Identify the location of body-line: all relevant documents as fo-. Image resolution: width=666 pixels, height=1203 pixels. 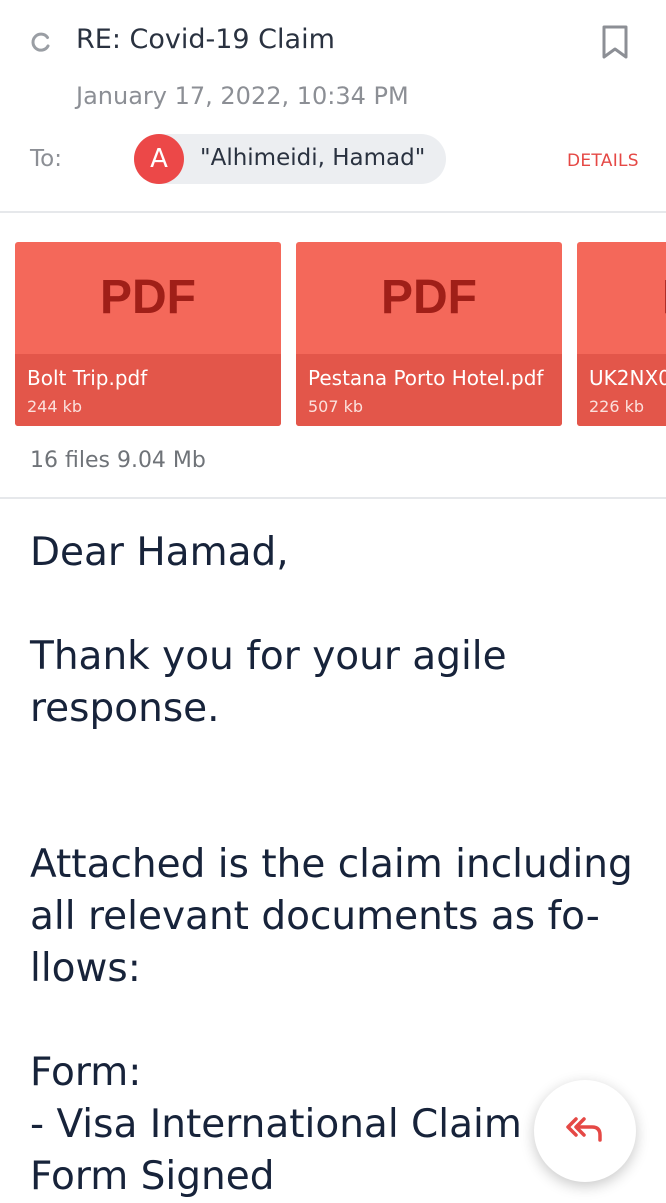
(315, 916).